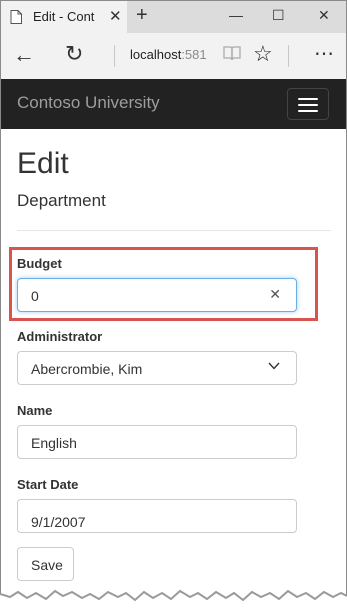 The width and height of the screenshot is (347, 616). I want to click on refresh-icon: ↻, so click(74, 54).